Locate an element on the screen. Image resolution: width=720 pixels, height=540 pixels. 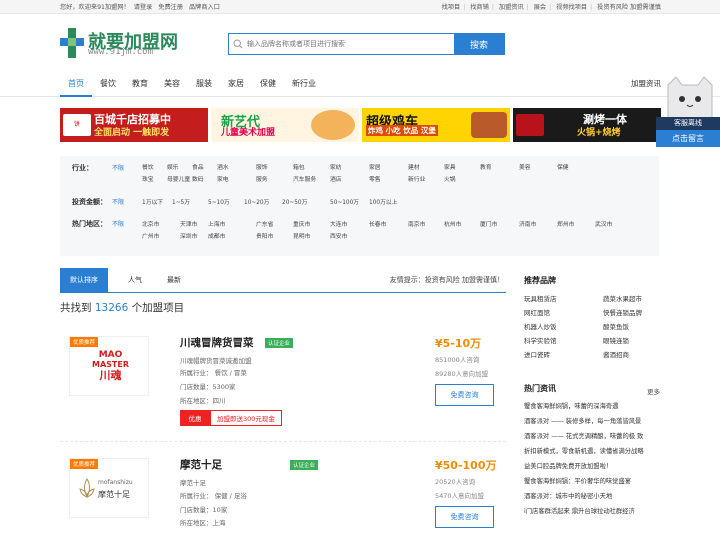
region-option: 厦门市 is located at coordinates (488, 223).